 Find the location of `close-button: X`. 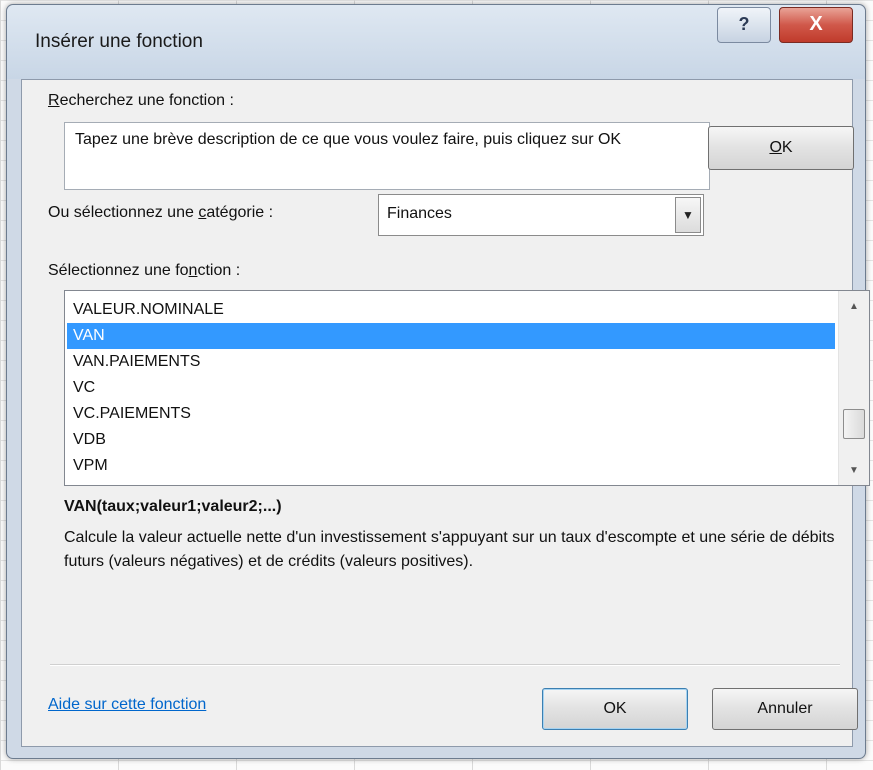

close-button: X is located at coordinates (816, 25).